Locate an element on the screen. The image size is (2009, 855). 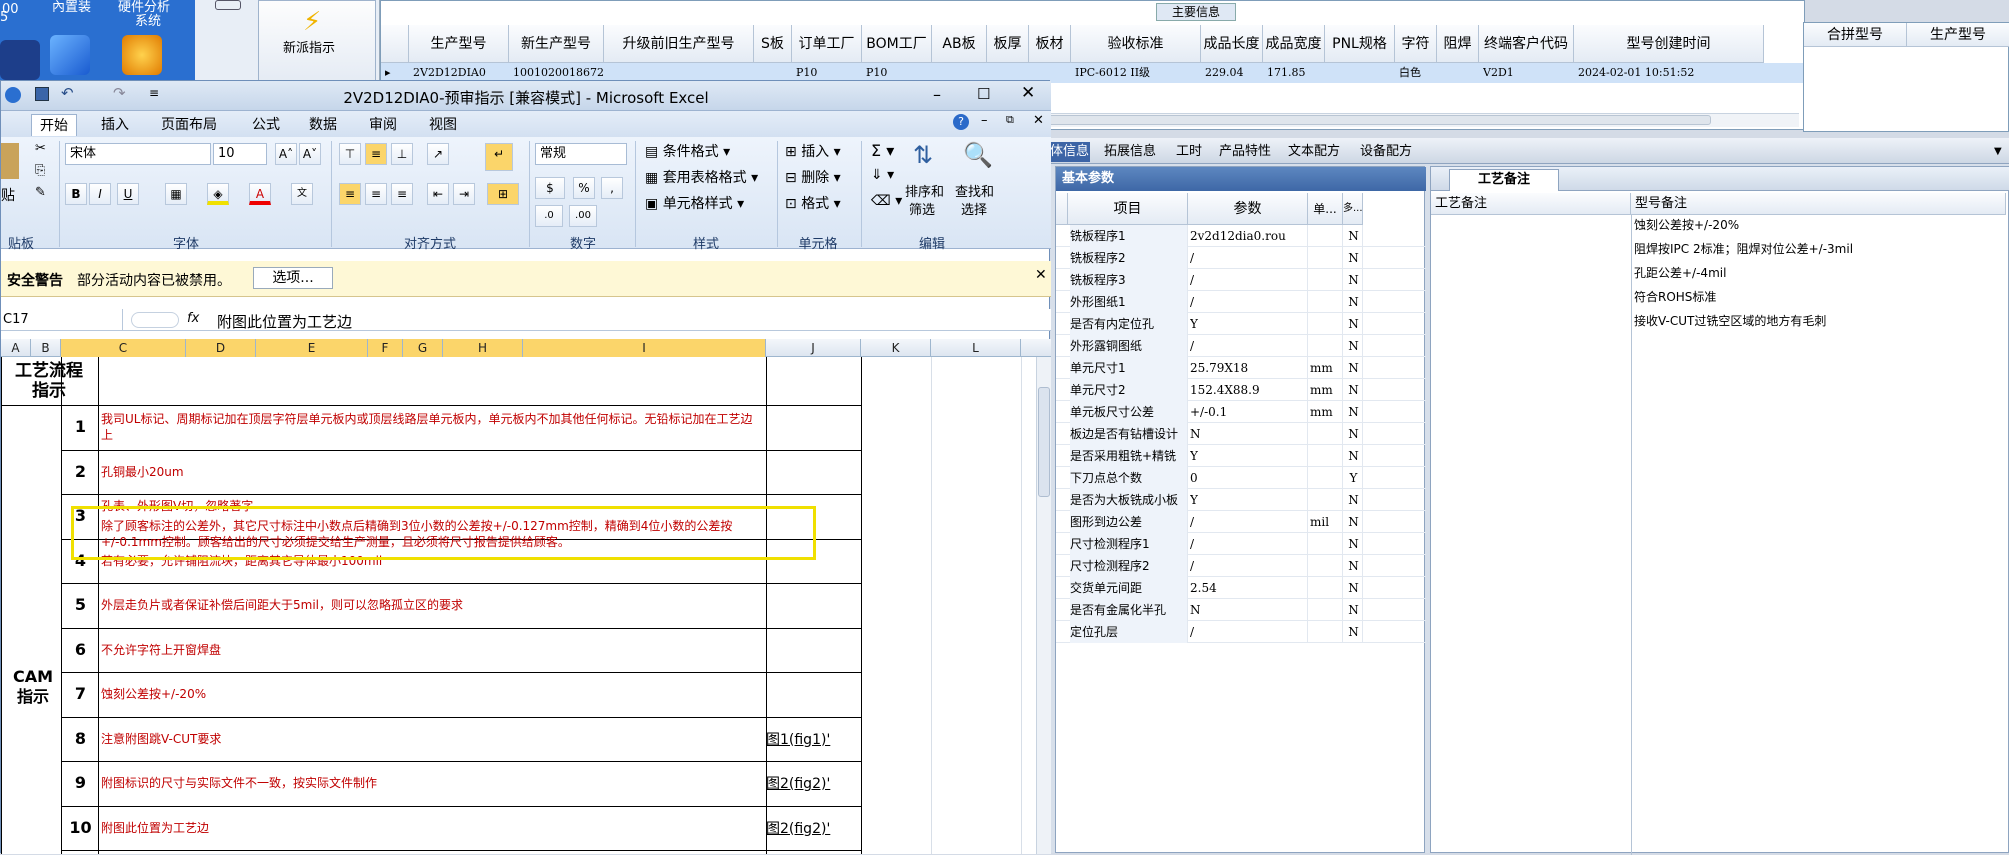
merge-center-icon: ⊞ is located at coordinates (503, 194).